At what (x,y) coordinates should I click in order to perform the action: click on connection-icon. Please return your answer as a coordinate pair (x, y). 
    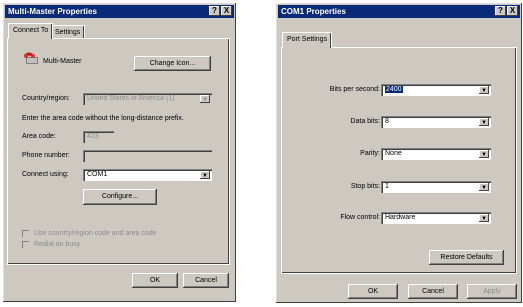
    Looking at the image, I should click on (31, 58).